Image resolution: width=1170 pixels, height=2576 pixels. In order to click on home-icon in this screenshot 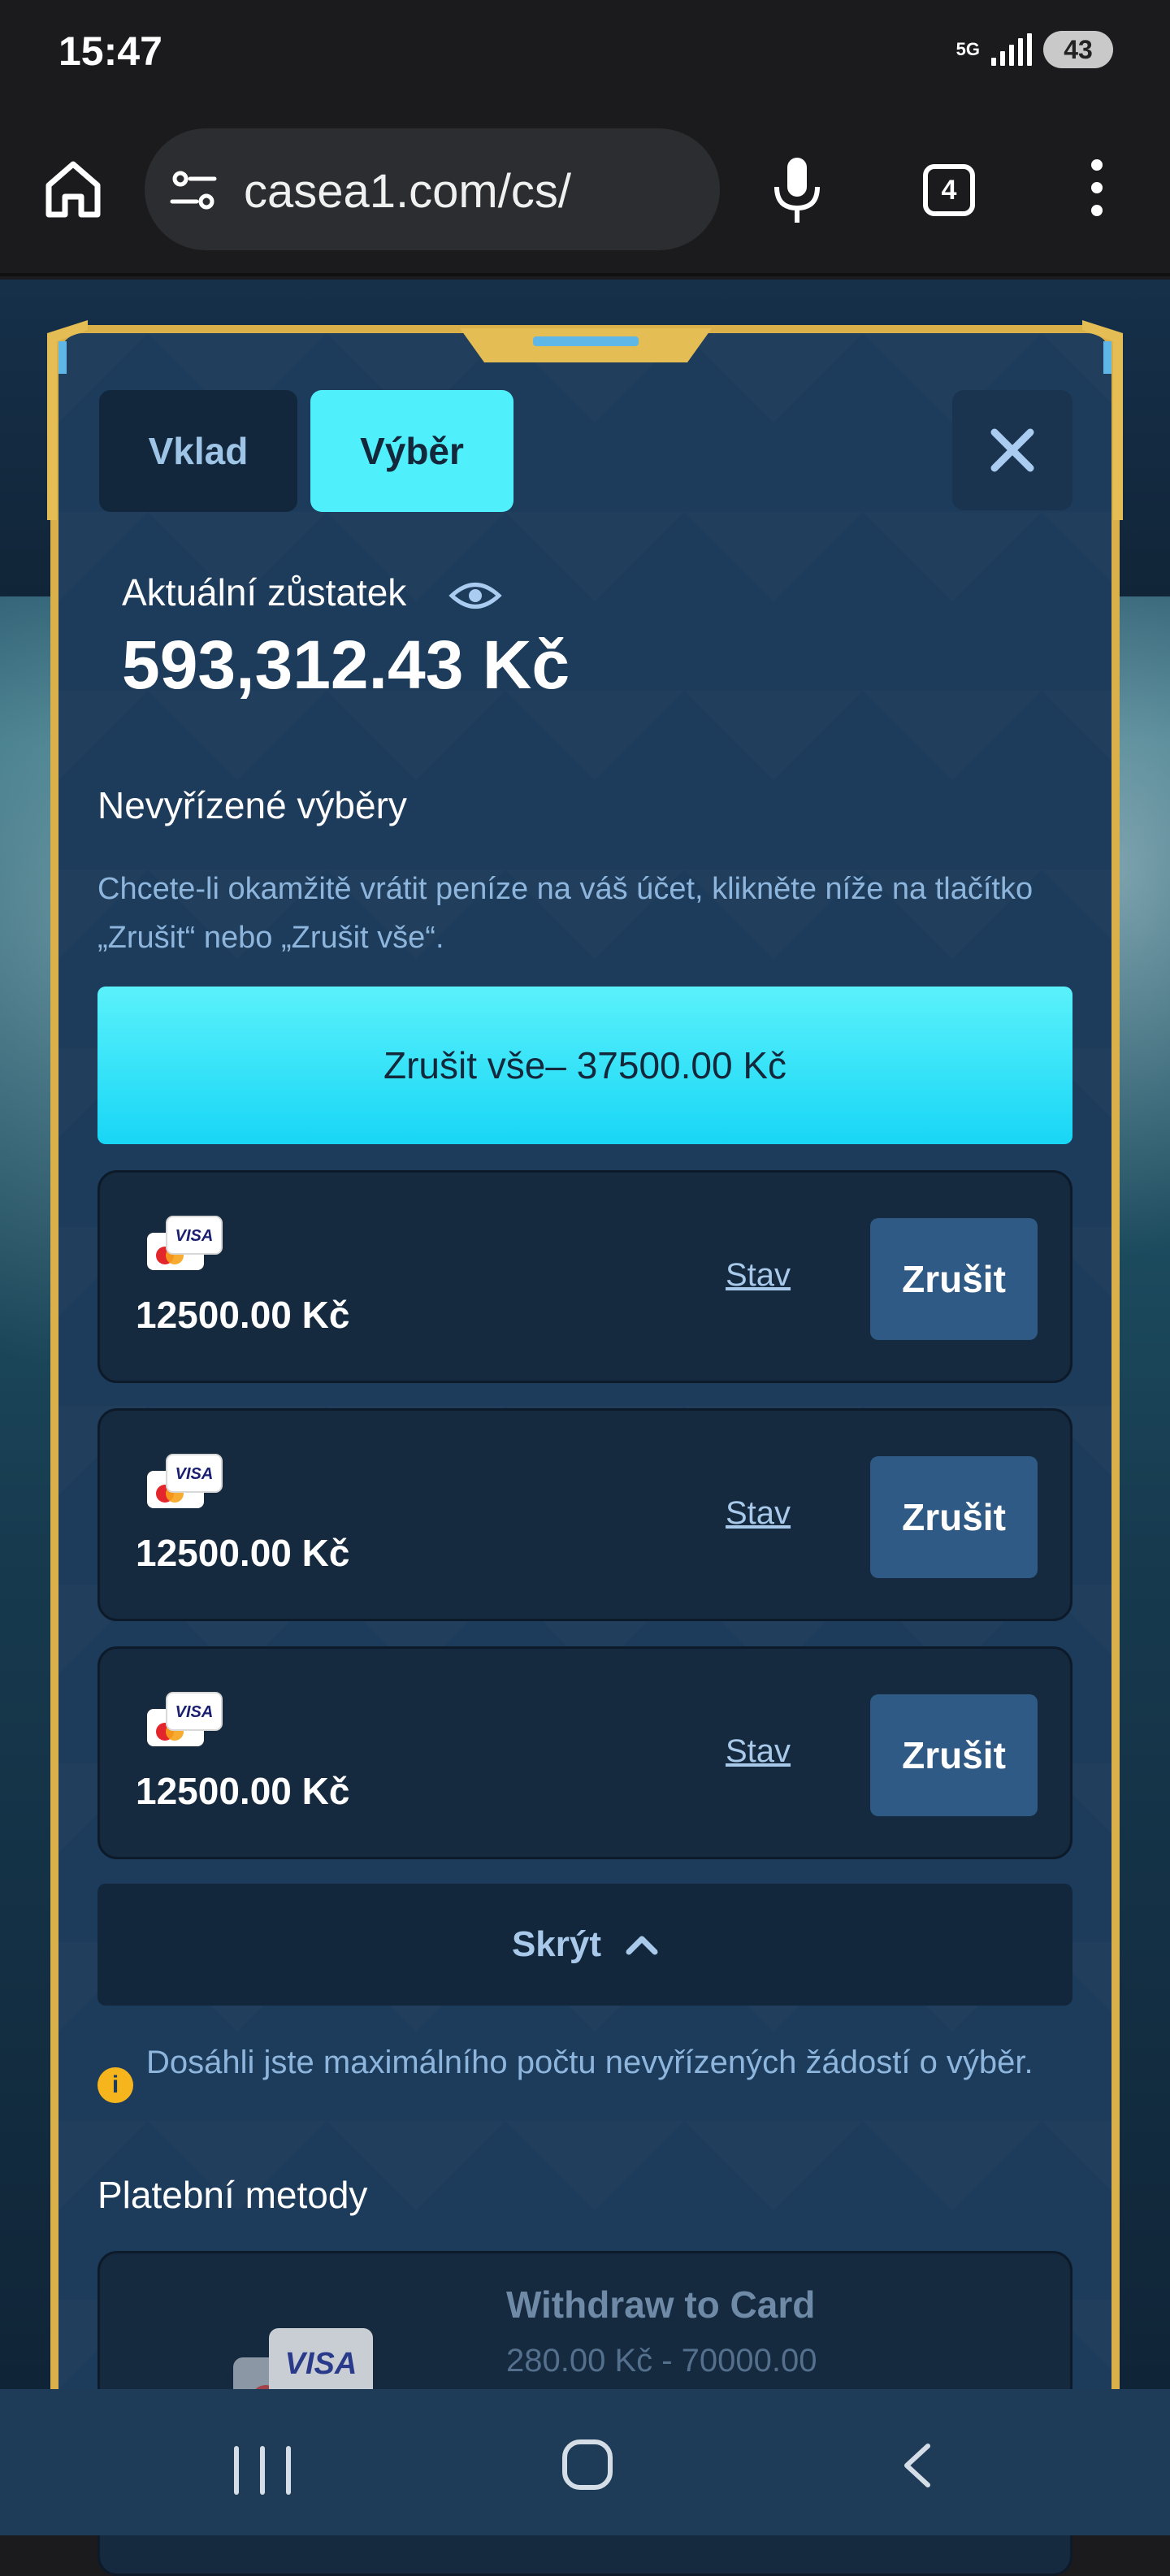, I will do `click(73, 188)`.